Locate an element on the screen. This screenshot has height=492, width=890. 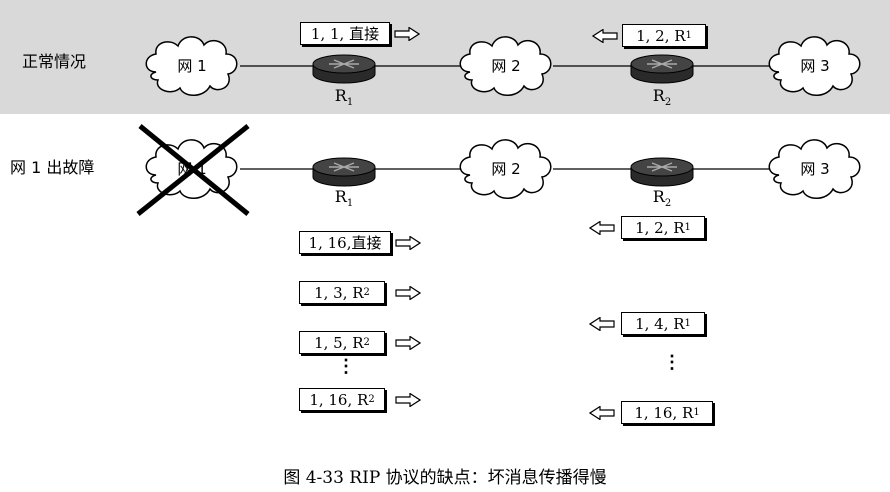
message-box: 1, 16, R1 is located at coordinates (667, 412).